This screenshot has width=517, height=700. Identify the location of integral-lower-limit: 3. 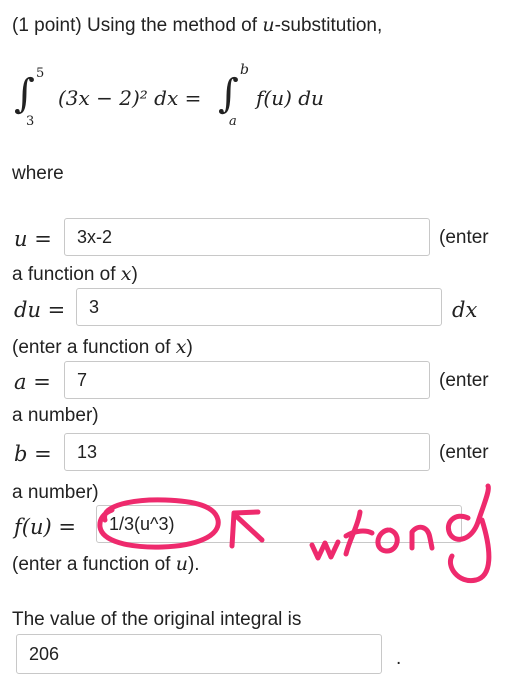
(30, 121).